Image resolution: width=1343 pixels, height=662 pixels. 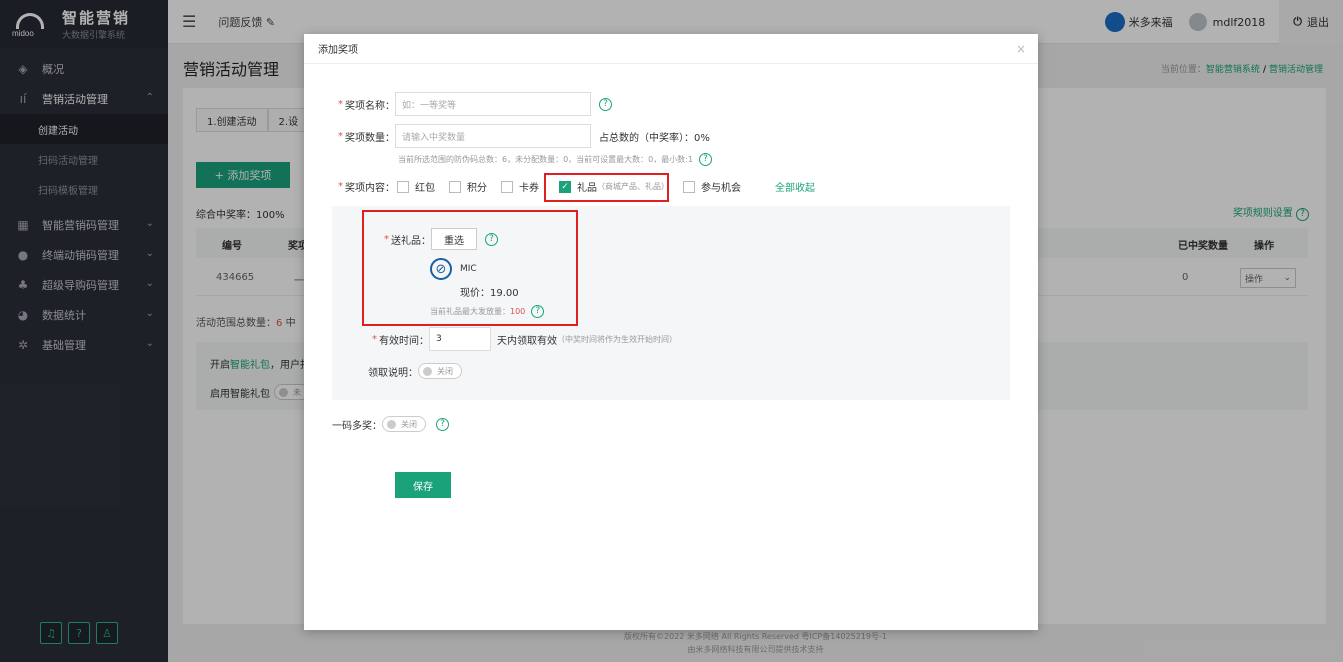 I want to click on option-chance: 参与机会, so click(x=712, y=186).